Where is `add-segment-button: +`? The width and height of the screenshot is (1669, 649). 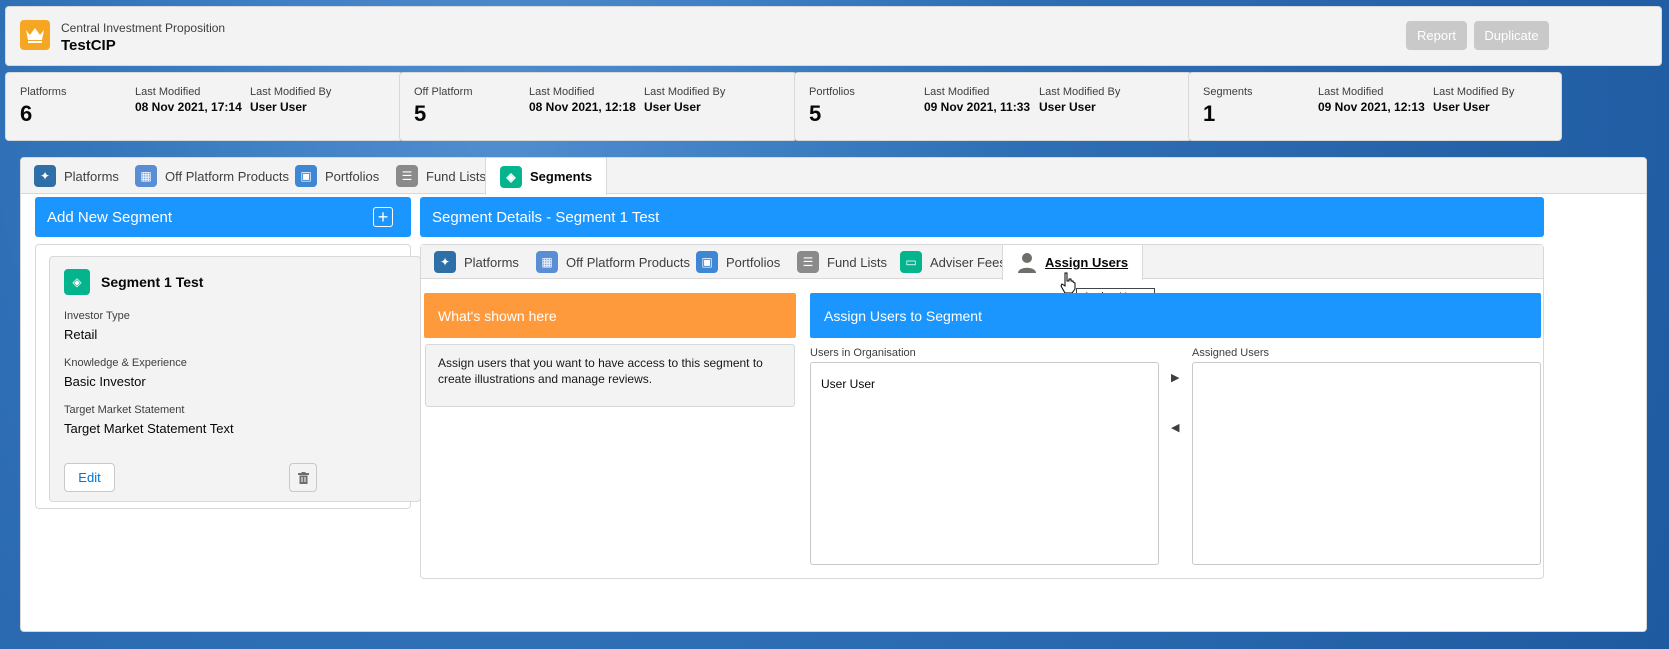 add-segment-button: + is located at coordinates (383, 217).